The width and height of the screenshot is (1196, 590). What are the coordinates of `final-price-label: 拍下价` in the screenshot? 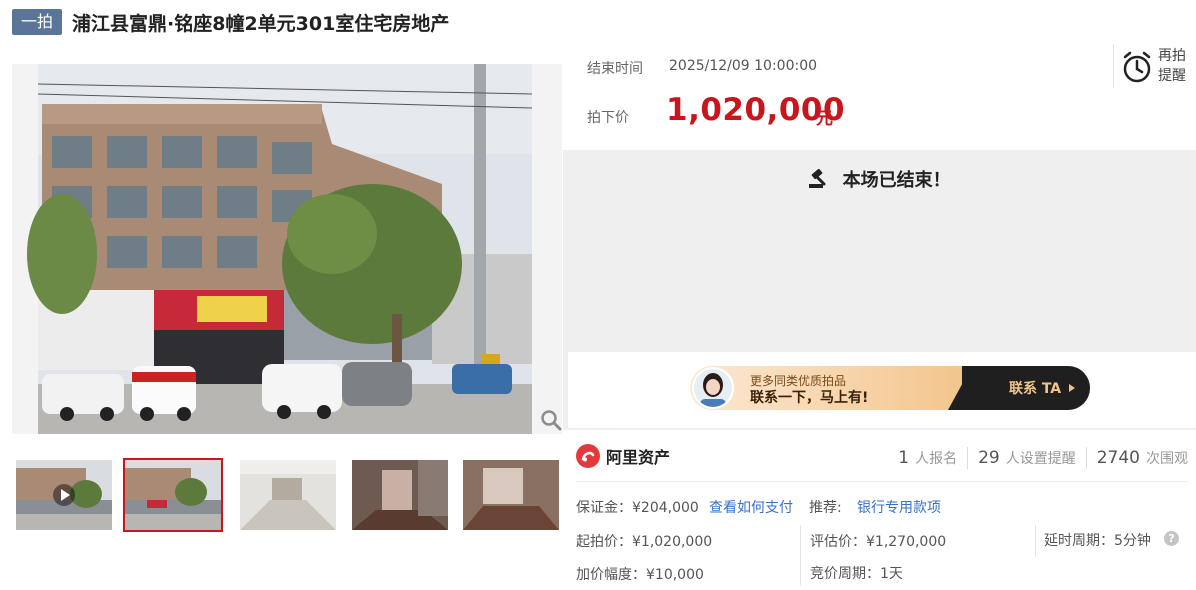 It's located at (608, 118).